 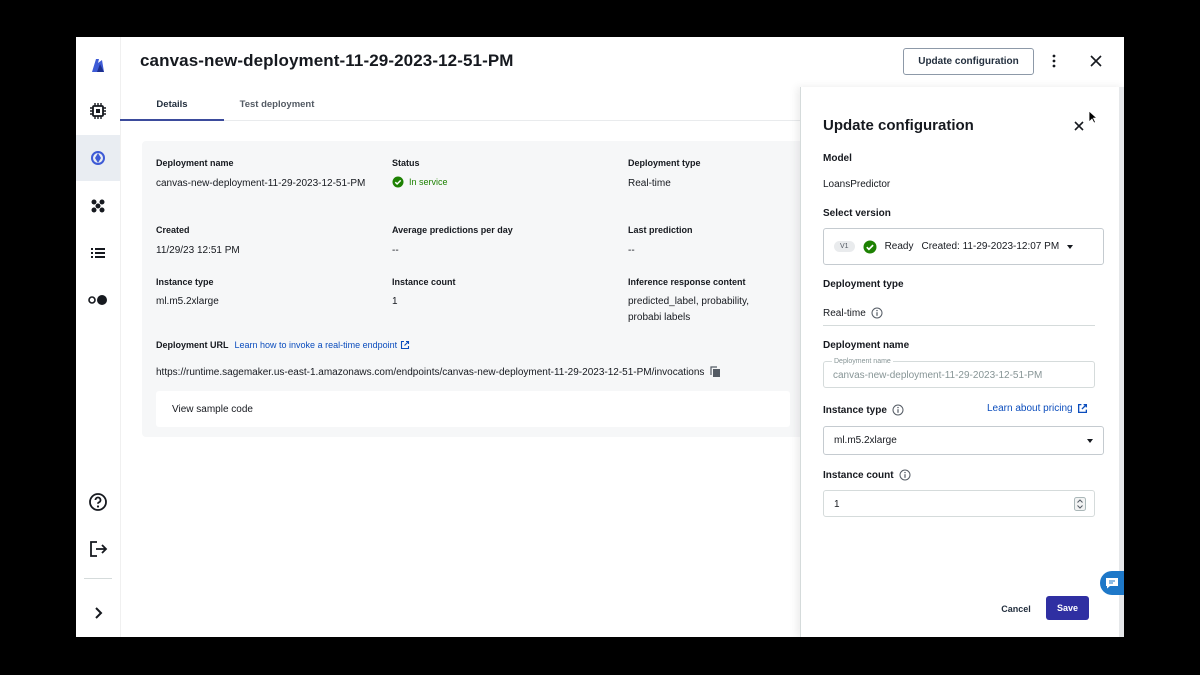 I want to click on instance-count-value: 1, so click(x=395, y=301).